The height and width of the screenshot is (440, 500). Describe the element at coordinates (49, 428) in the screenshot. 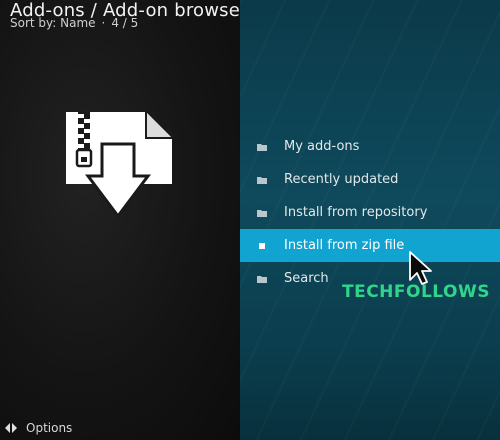

I see `options-label: Options` at that location.